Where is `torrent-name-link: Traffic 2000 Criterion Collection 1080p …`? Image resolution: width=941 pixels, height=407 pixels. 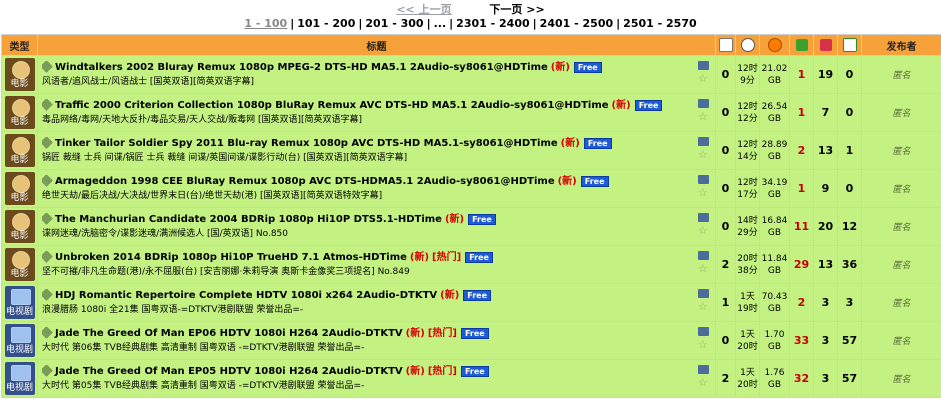
torrent-name-link: Traffic 2000 Criterion Collection 1080p … is located at coordinates (332, 105).